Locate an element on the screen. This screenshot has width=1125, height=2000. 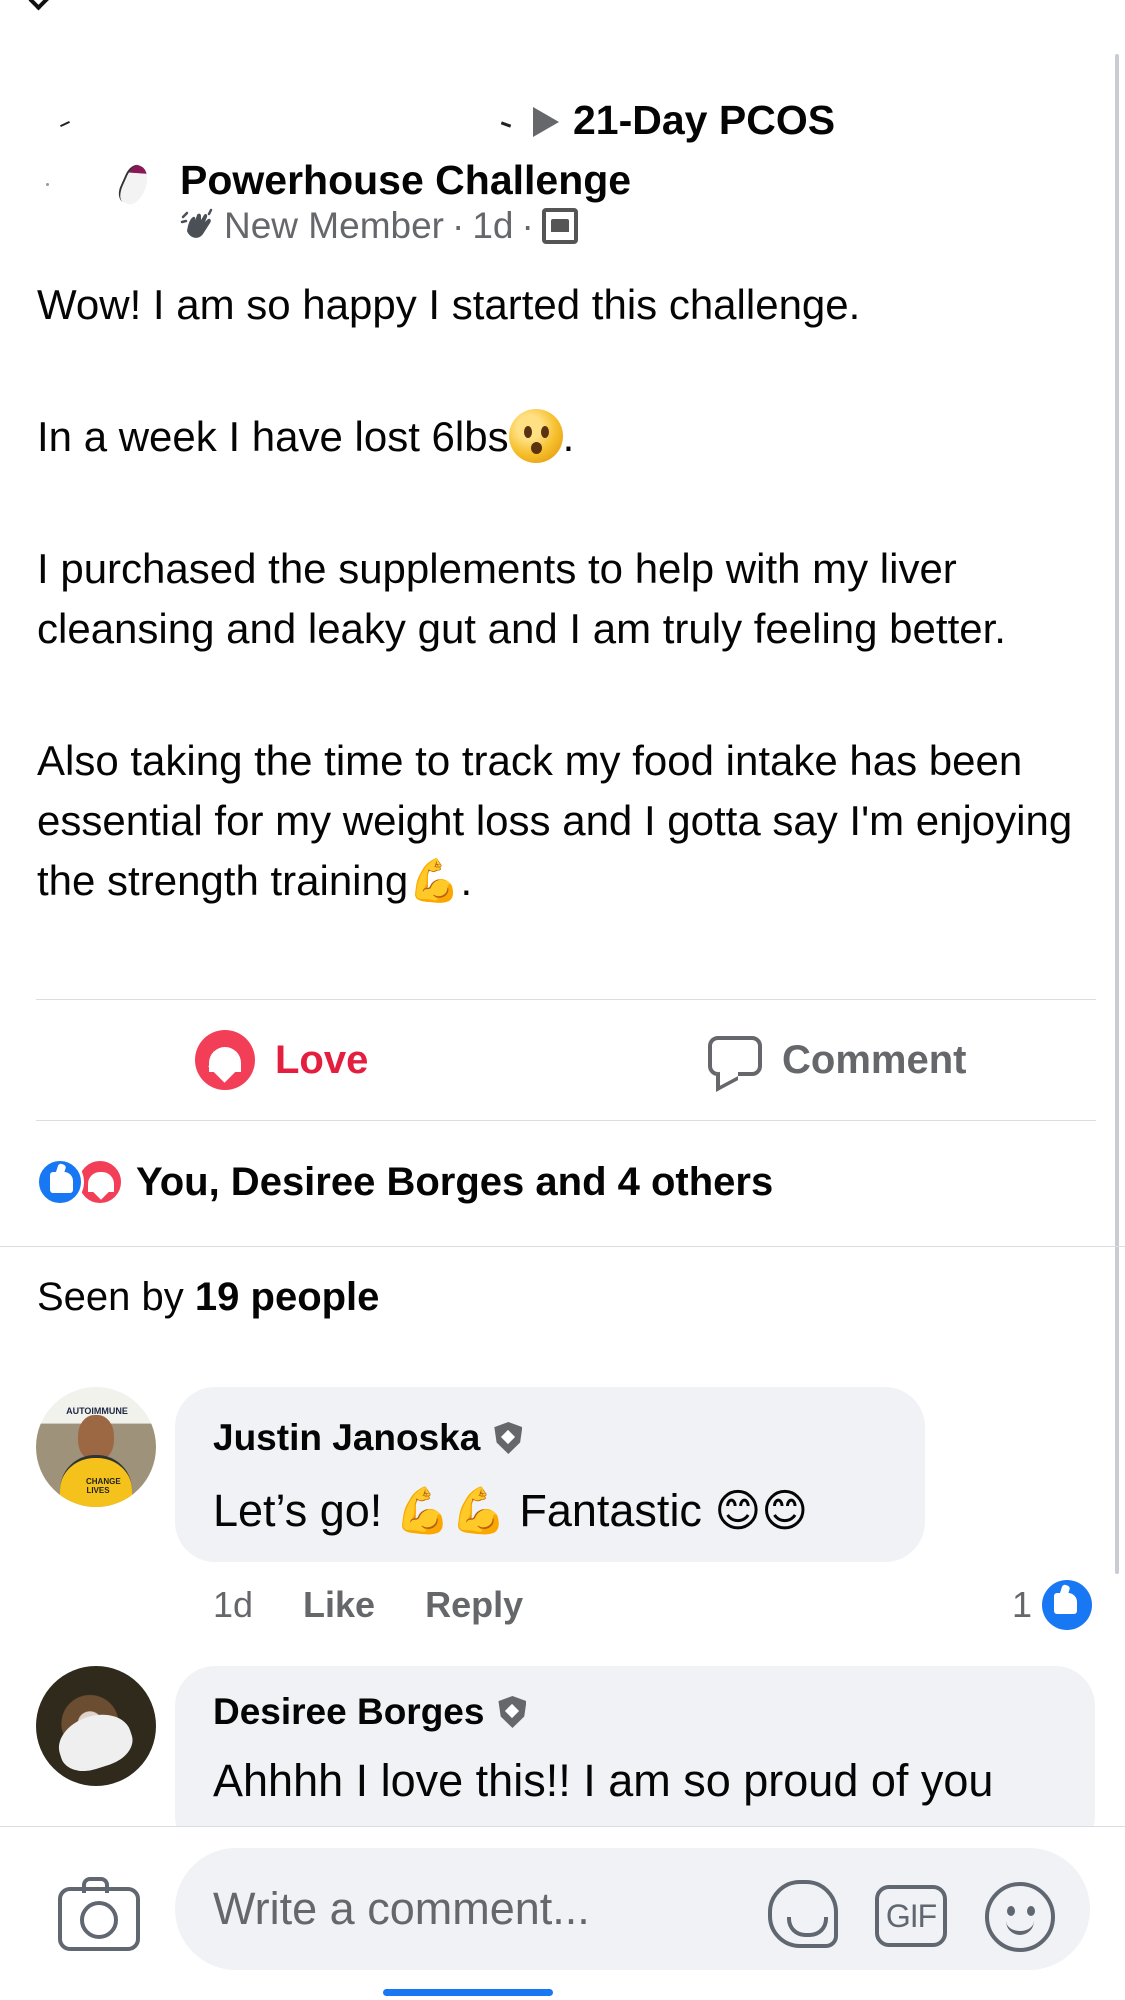
avatar: AUTOIMMUNE CHANGE LIVES is located at coordinates (96, 1447).